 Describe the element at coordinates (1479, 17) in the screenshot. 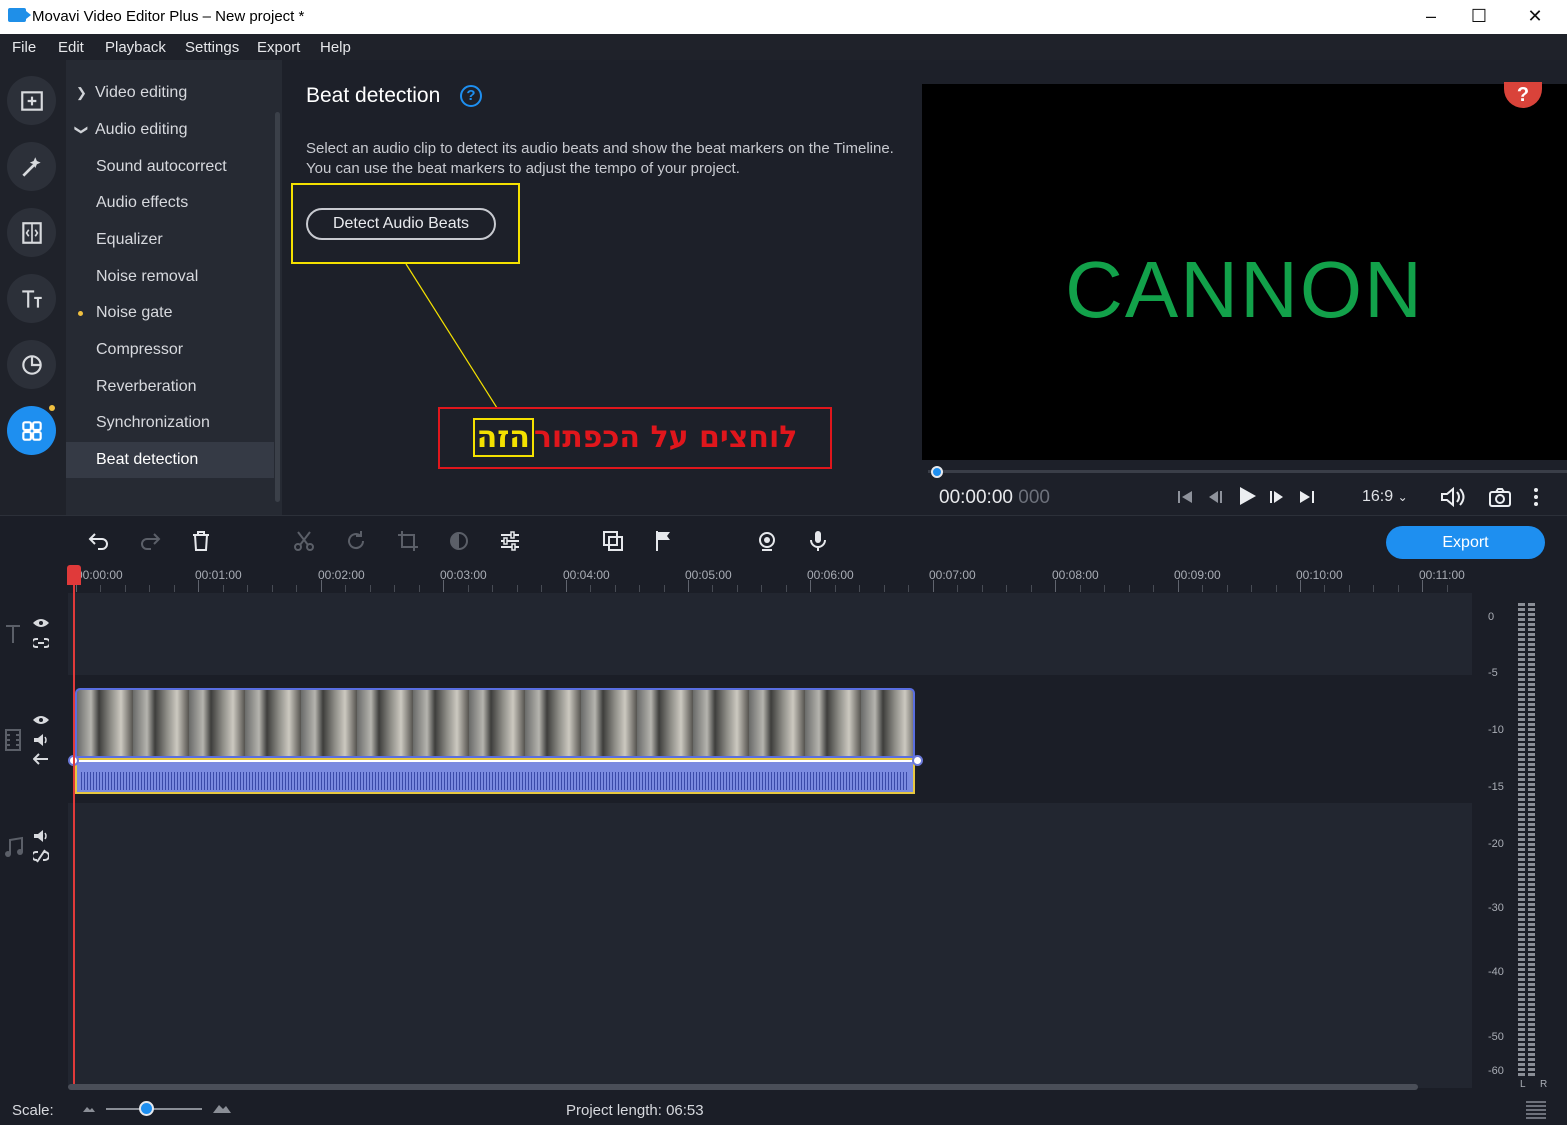

I see `maximize-button: ☐` at that location.